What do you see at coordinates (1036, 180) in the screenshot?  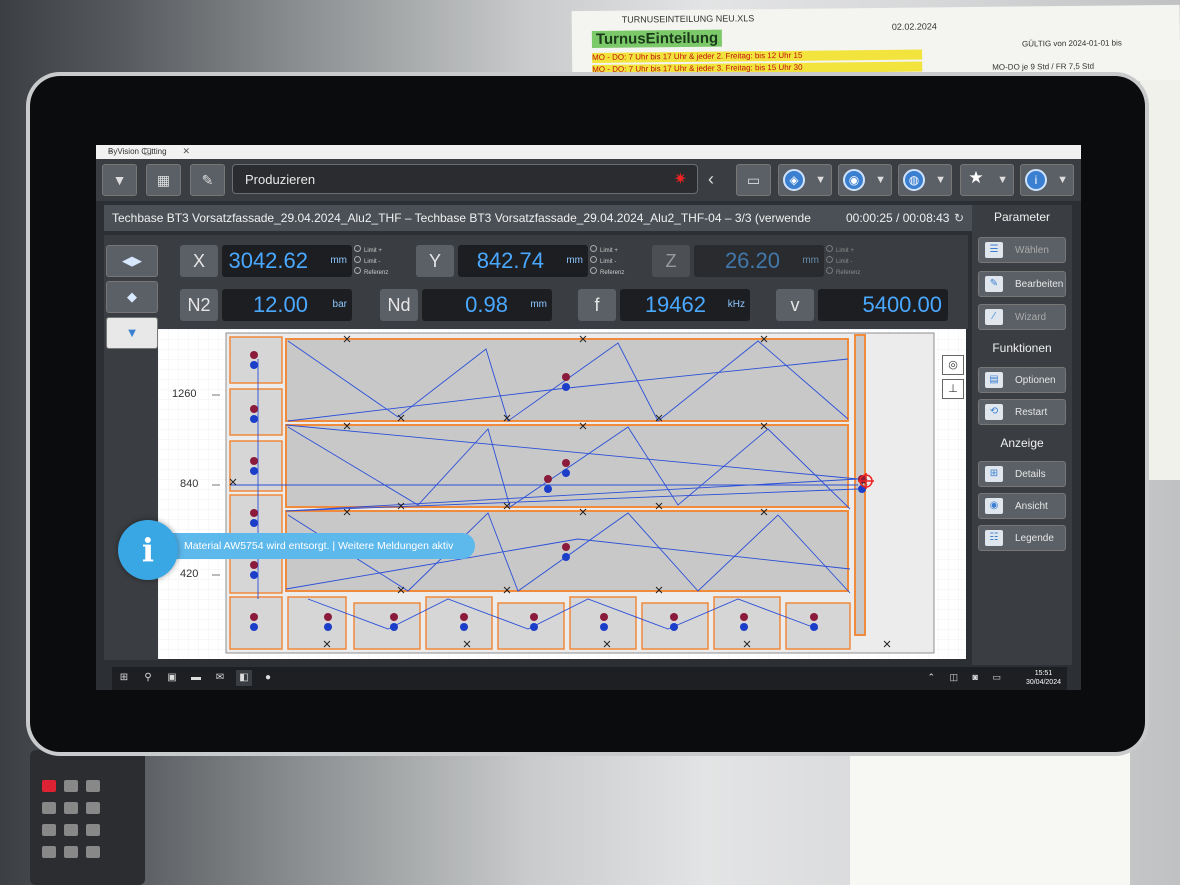 I see `info-icon: i` at bounding box center [1036, 180].